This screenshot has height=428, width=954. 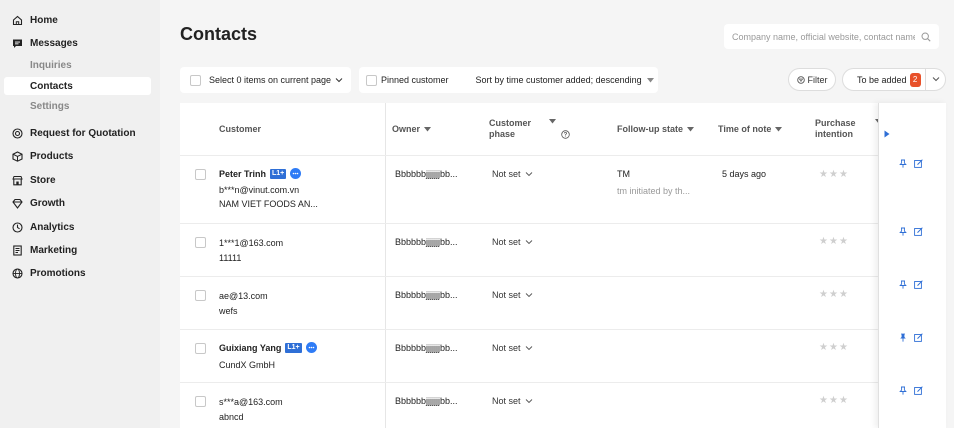 I want to click on customer-cell: s***a@163.com abncd, so click(x=251, y=409).